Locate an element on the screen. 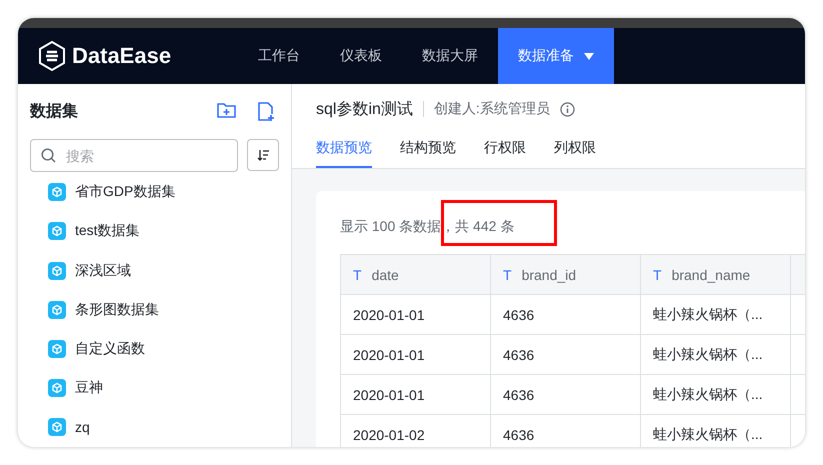 This screenshot has height=465, width=823. dataset-item: 省市GDP数据集 is located at coordinates (154, 192).